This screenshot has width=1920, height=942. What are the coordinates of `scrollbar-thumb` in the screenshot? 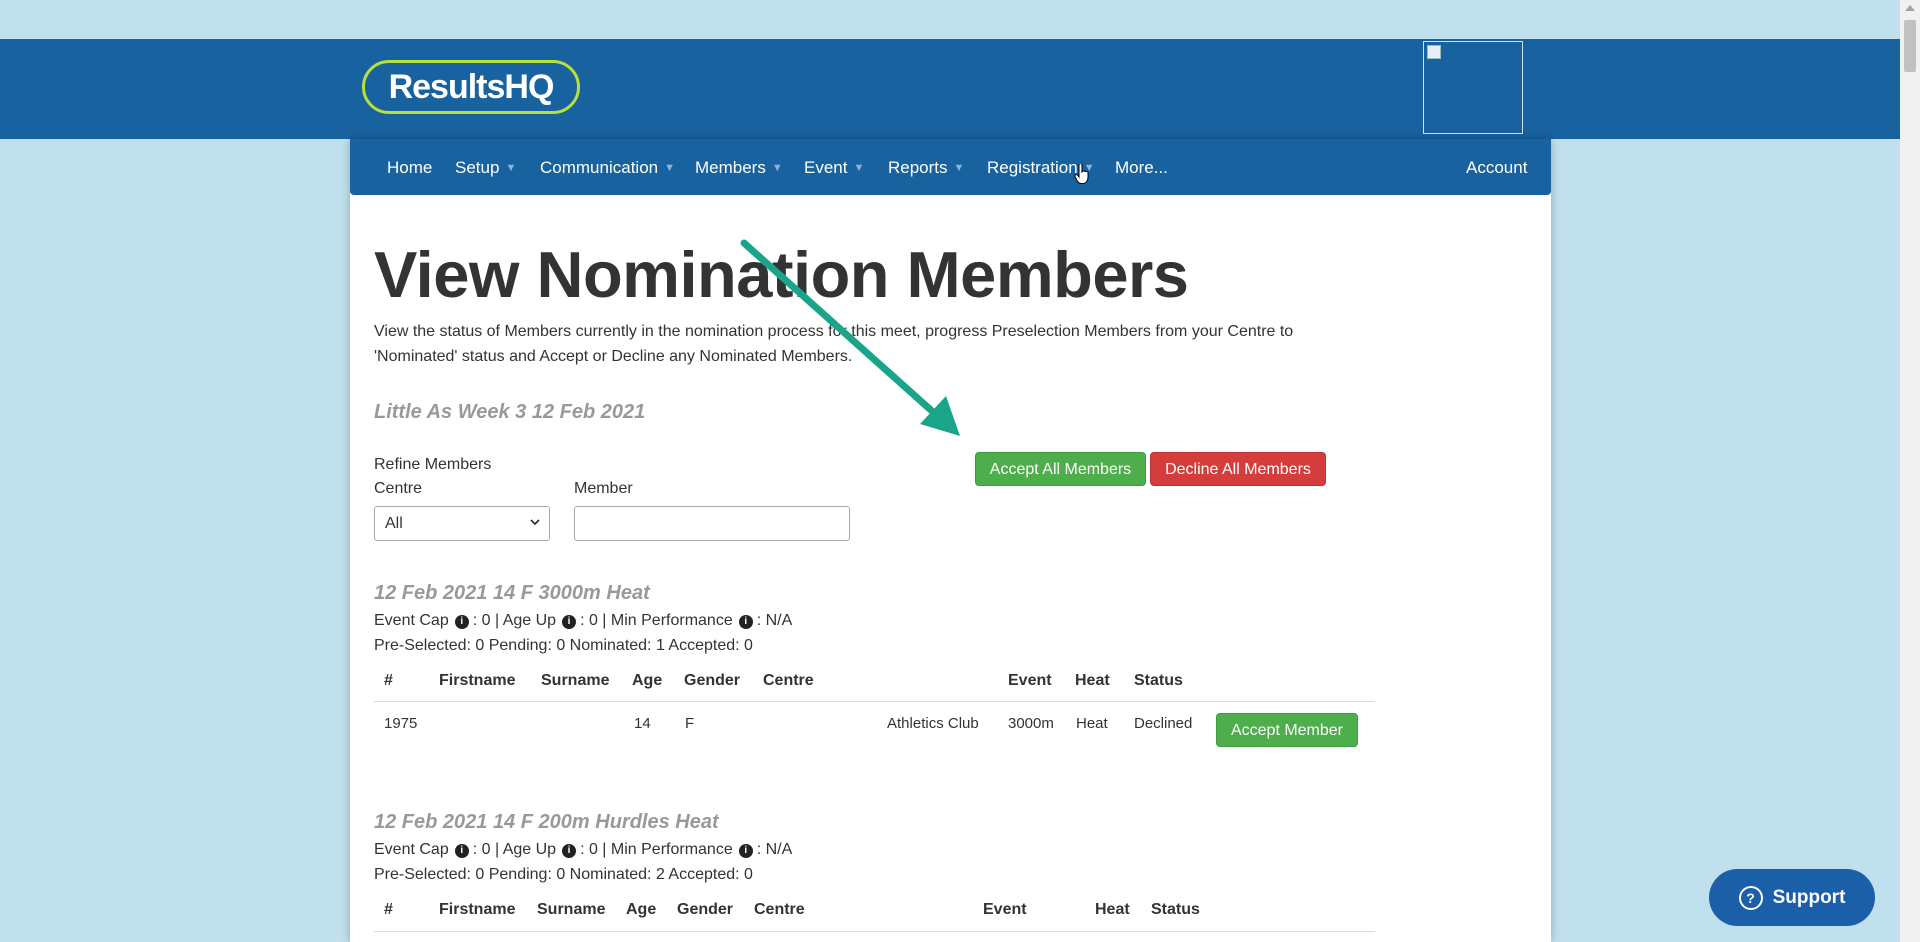 It's located at (1910, 46).